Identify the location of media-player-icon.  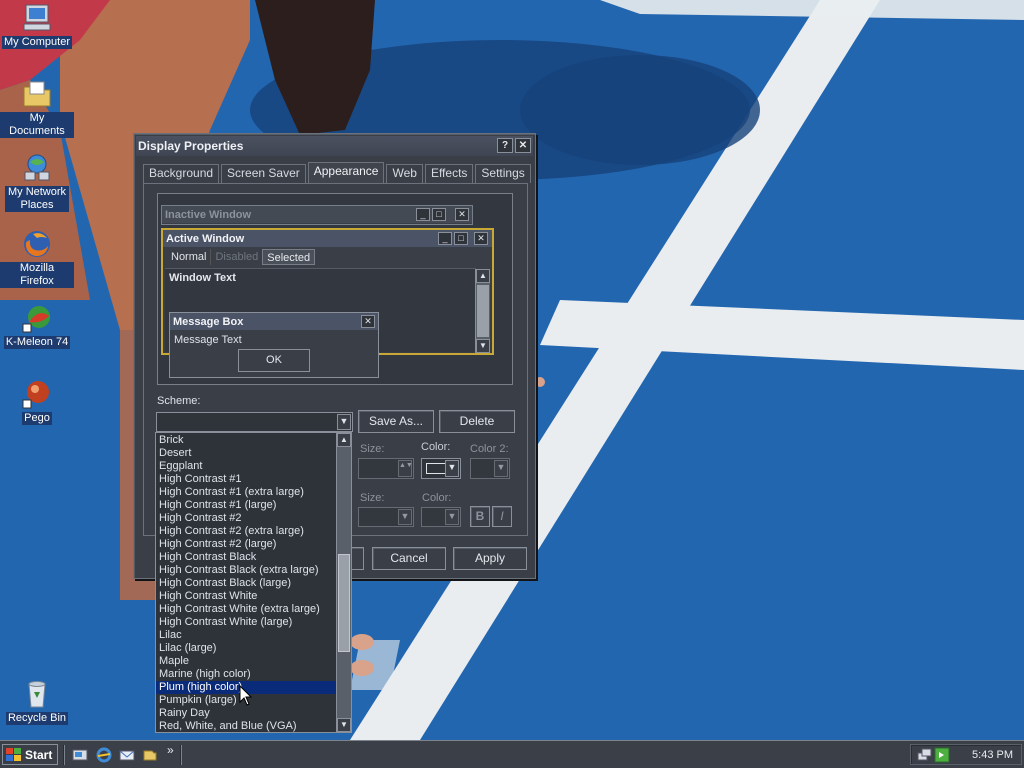
(150, 755).